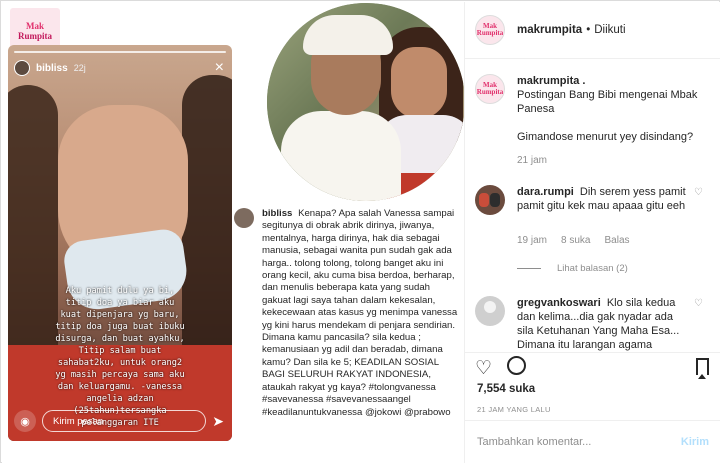  Describe the element at coordinates (79, 68) in the screenshot. I see `story-time: 22j` at that location.